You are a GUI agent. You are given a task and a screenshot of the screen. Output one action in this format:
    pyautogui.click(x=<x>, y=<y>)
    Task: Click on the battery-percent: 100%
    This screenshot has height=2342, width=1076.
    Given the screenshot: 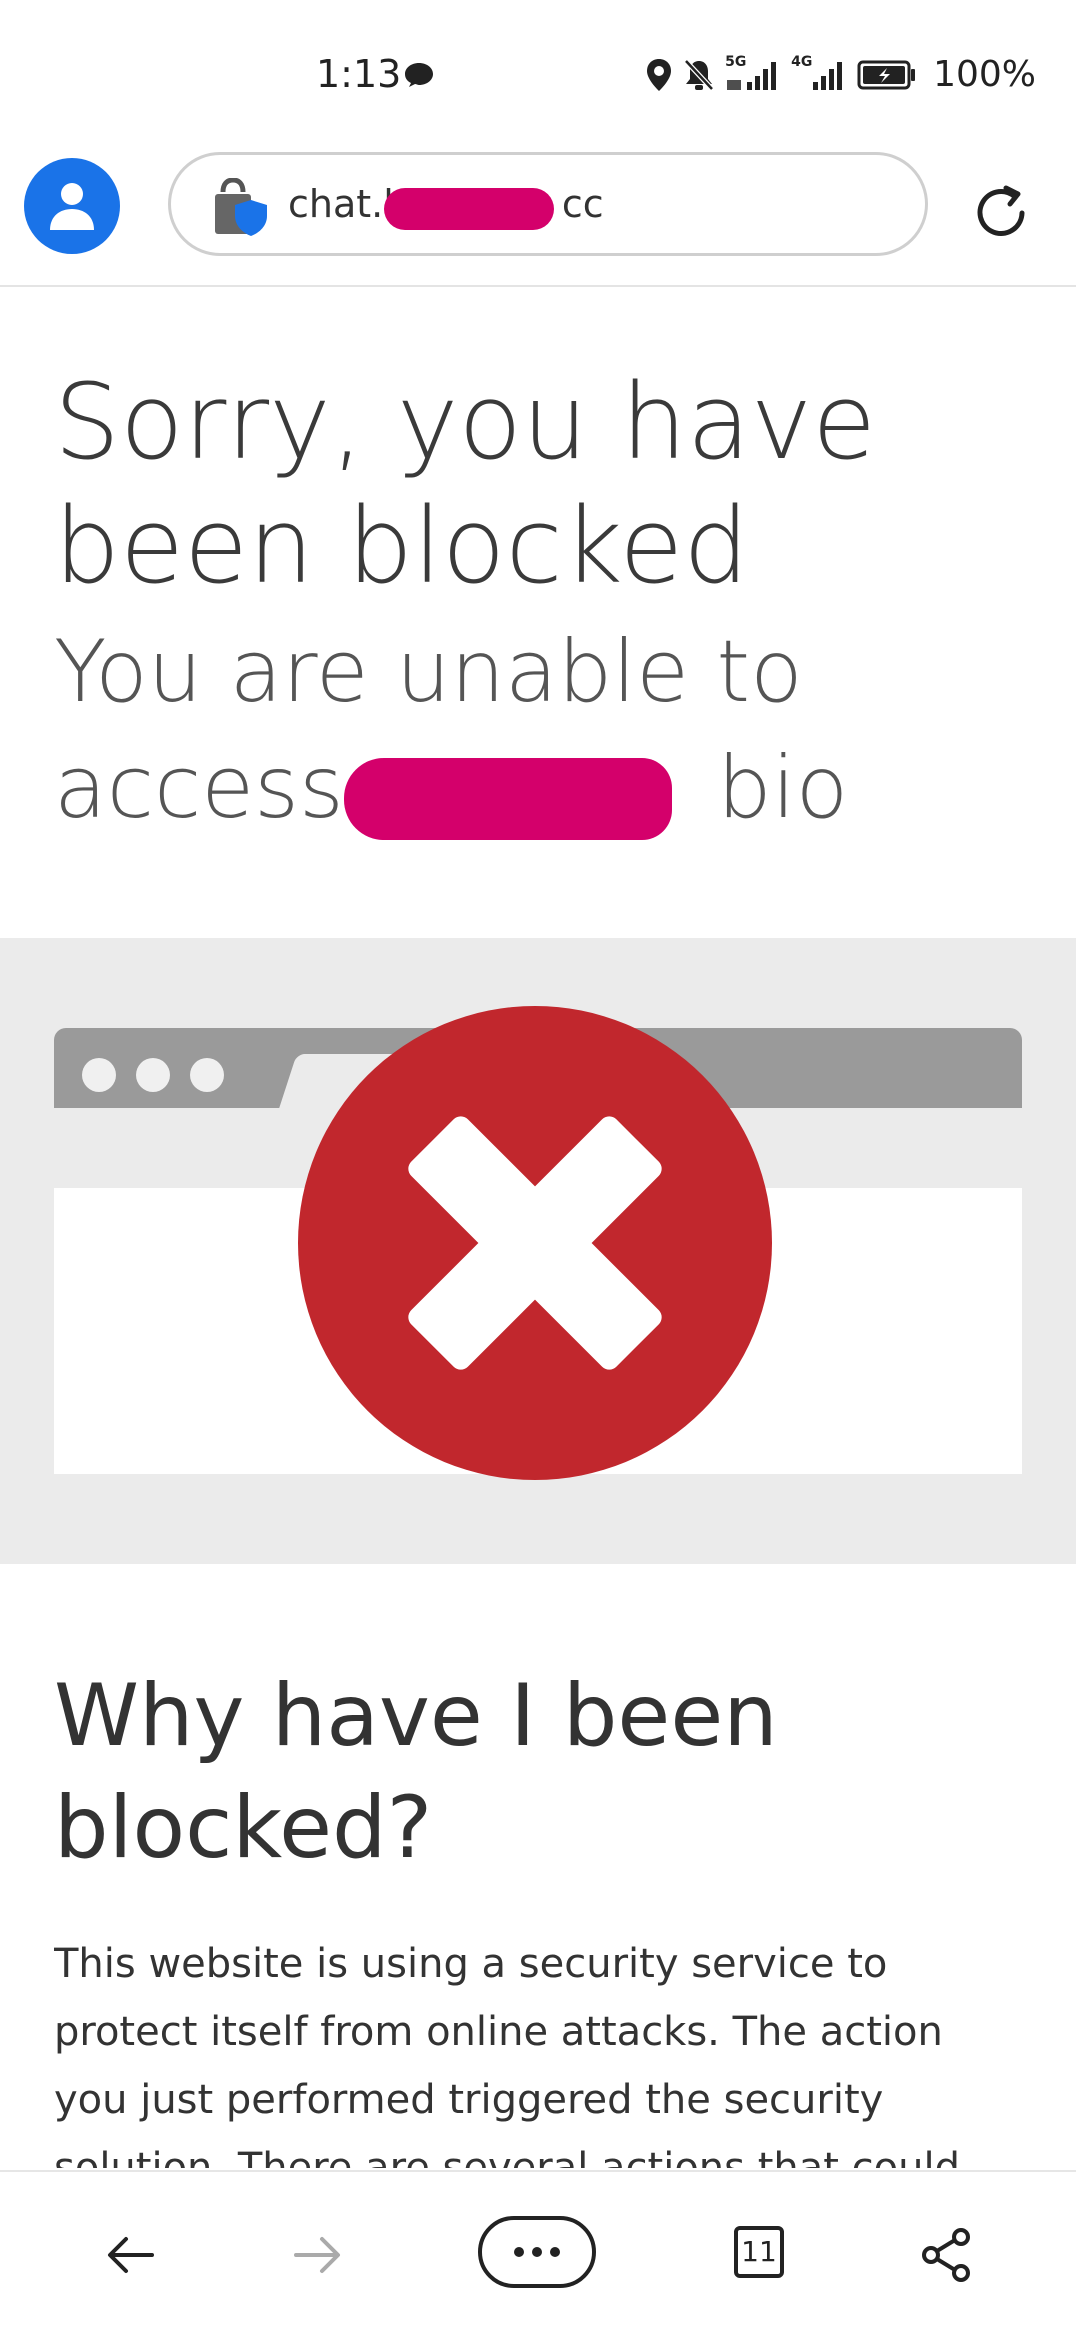 What is the action you would take?
    pyautogui.click(x=984, y=74)
    